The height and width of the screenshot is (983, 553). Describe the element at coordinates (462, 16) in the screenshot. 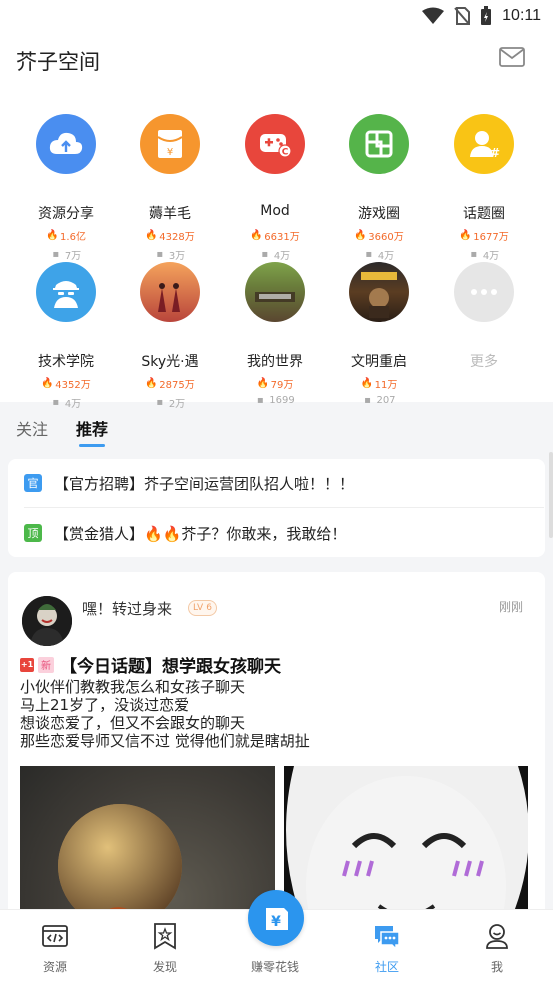

I see `no-sim-icon` at that location.